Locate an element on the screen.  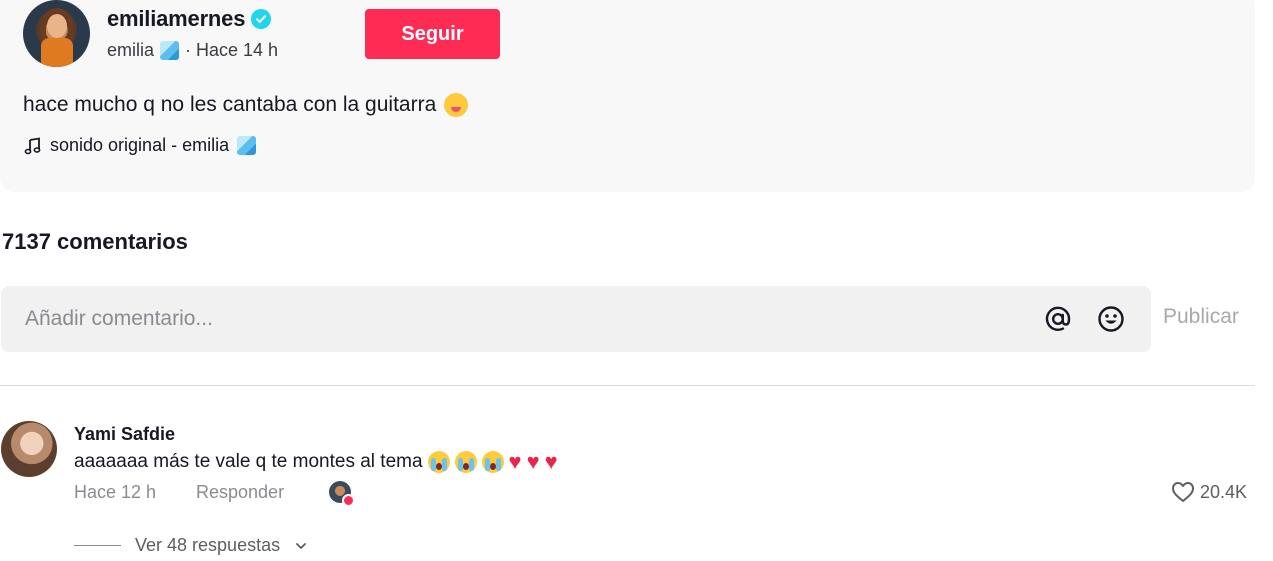
view-replies-button: Ver 48 respuestas is located at coordinates (191, 545).